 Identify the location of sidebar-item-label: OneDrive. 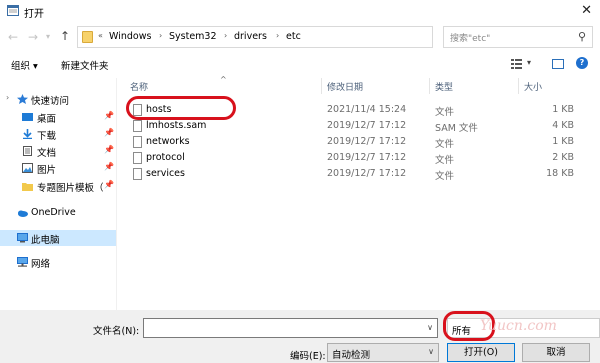
(53, 212).